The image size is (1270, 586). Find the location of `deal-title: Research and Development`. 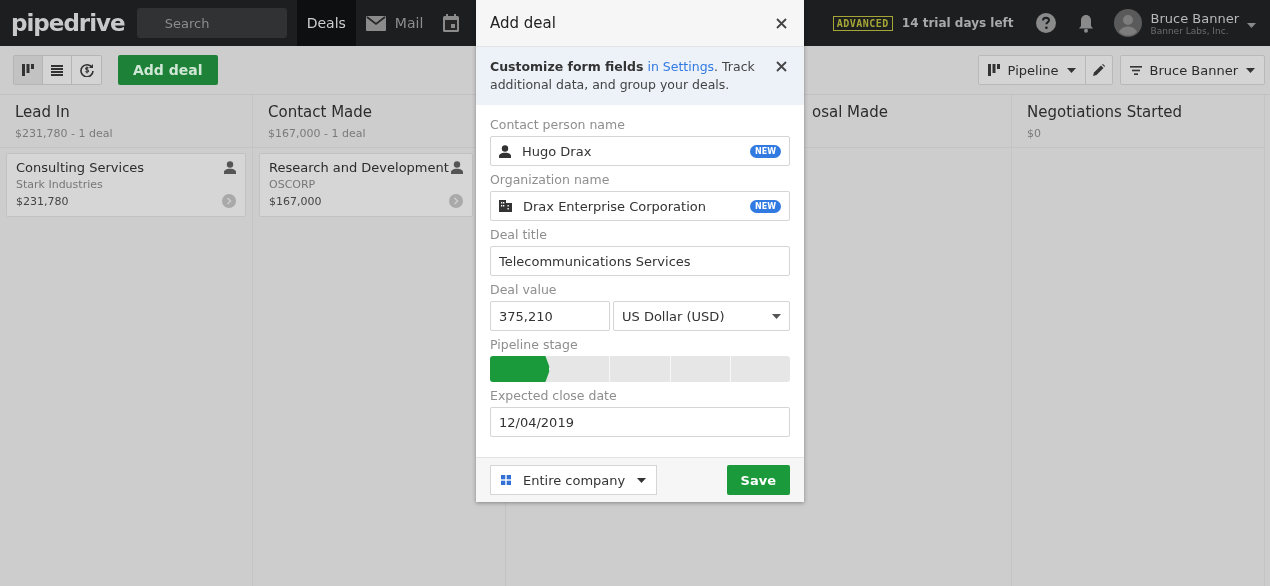

deal-title: Research and Development is located at coordinates (359, 167).